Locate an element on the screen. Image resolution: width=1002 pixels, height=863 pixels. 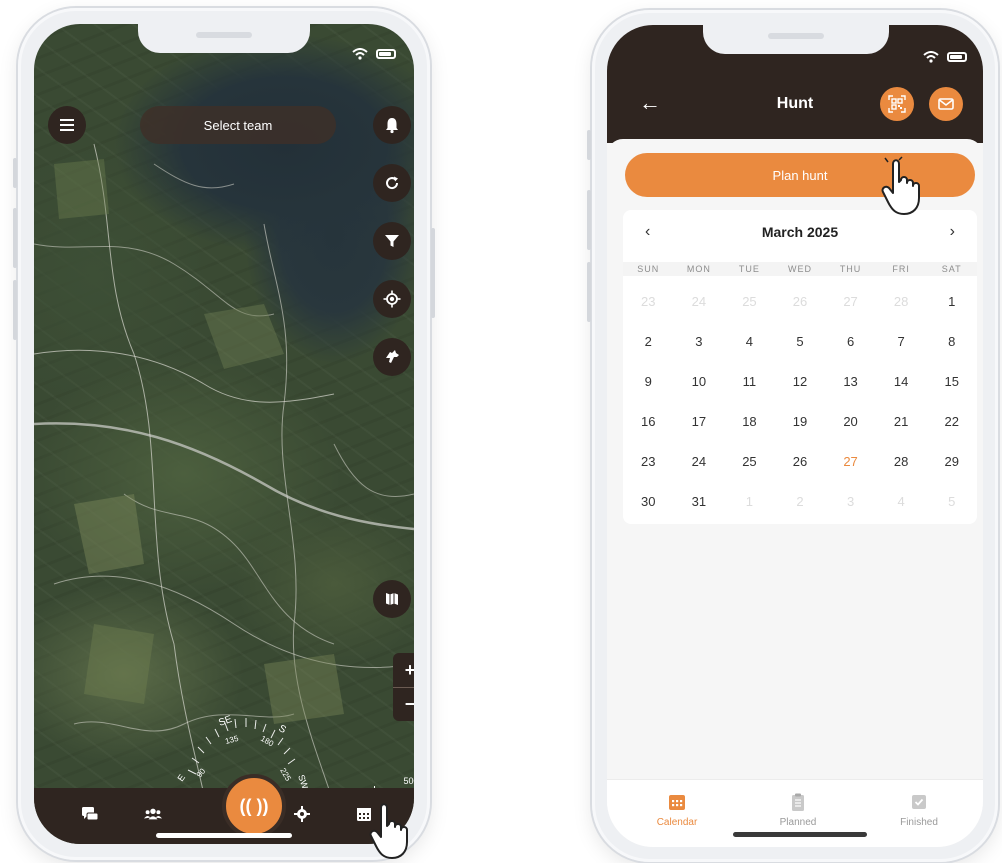
calendar-day: 10 is located at coordinates (699, 382).